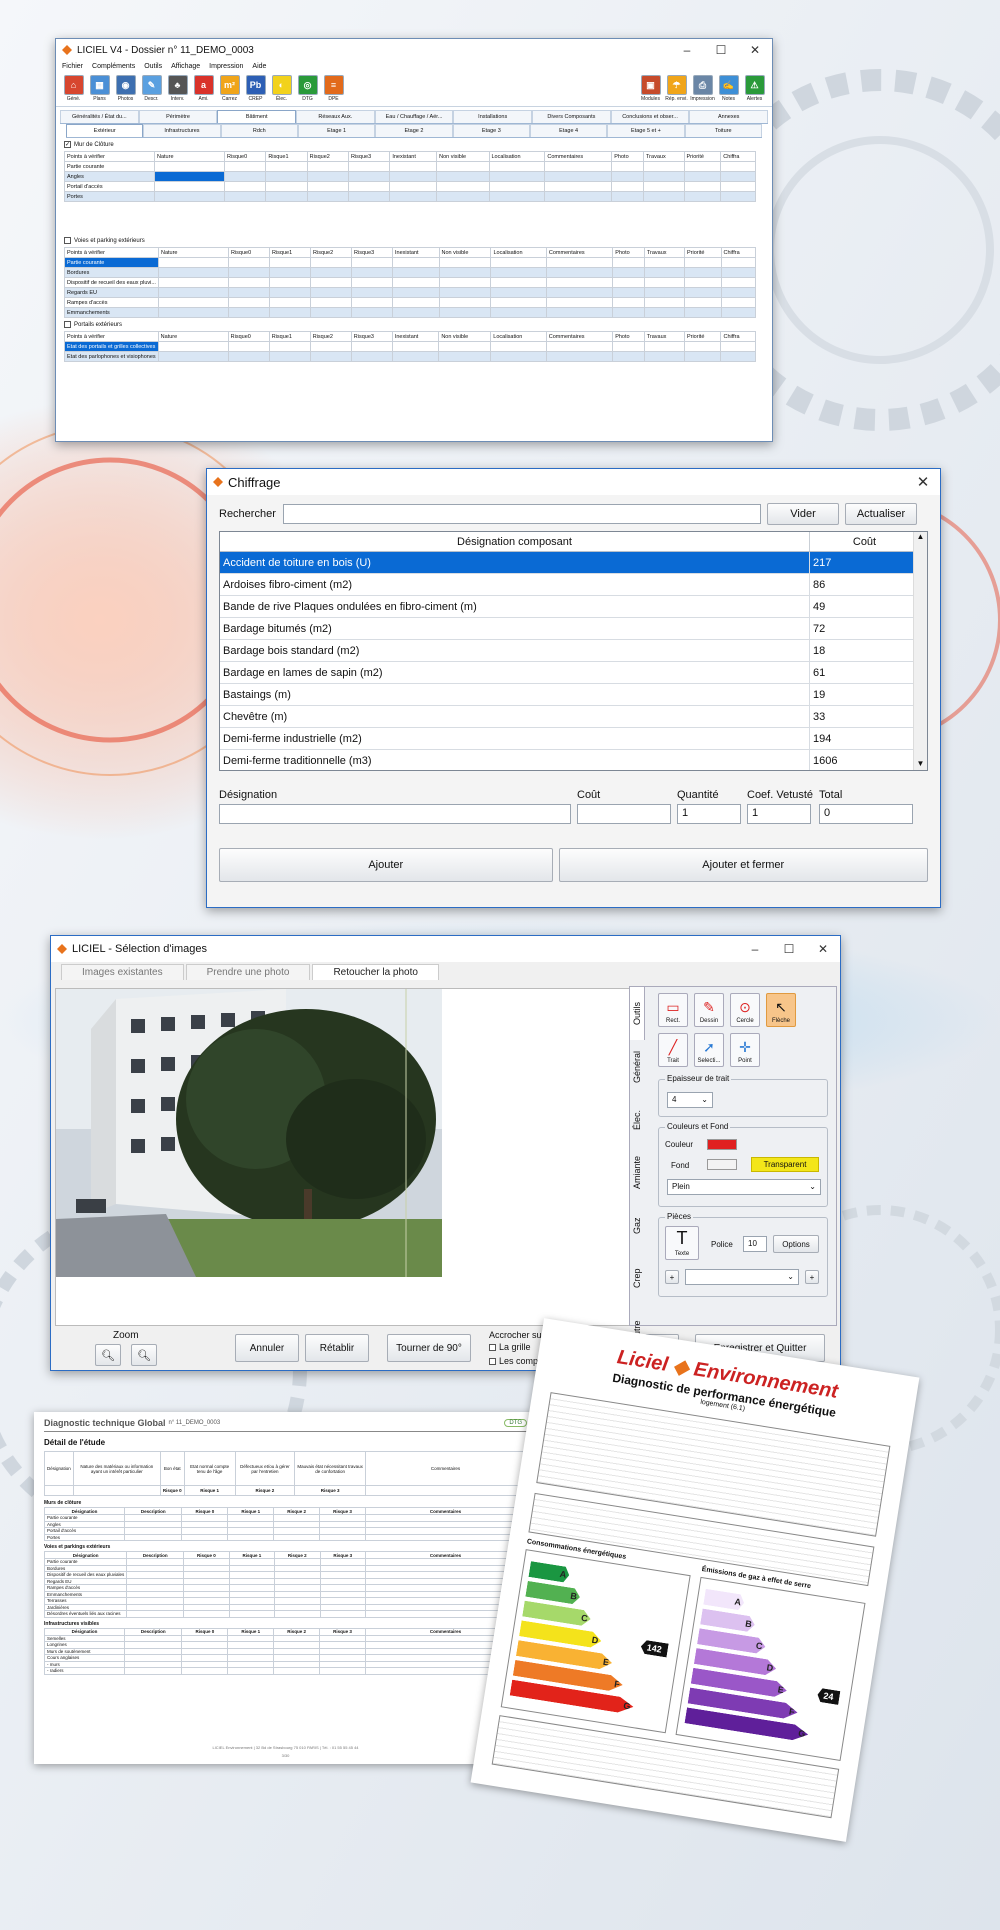 The height and width of the screenshot is (1930, 1000). What do you see at coordinates (248, 336) in the screenshot?
I see `column-header: Risque0` at bounding box center [248, 336].